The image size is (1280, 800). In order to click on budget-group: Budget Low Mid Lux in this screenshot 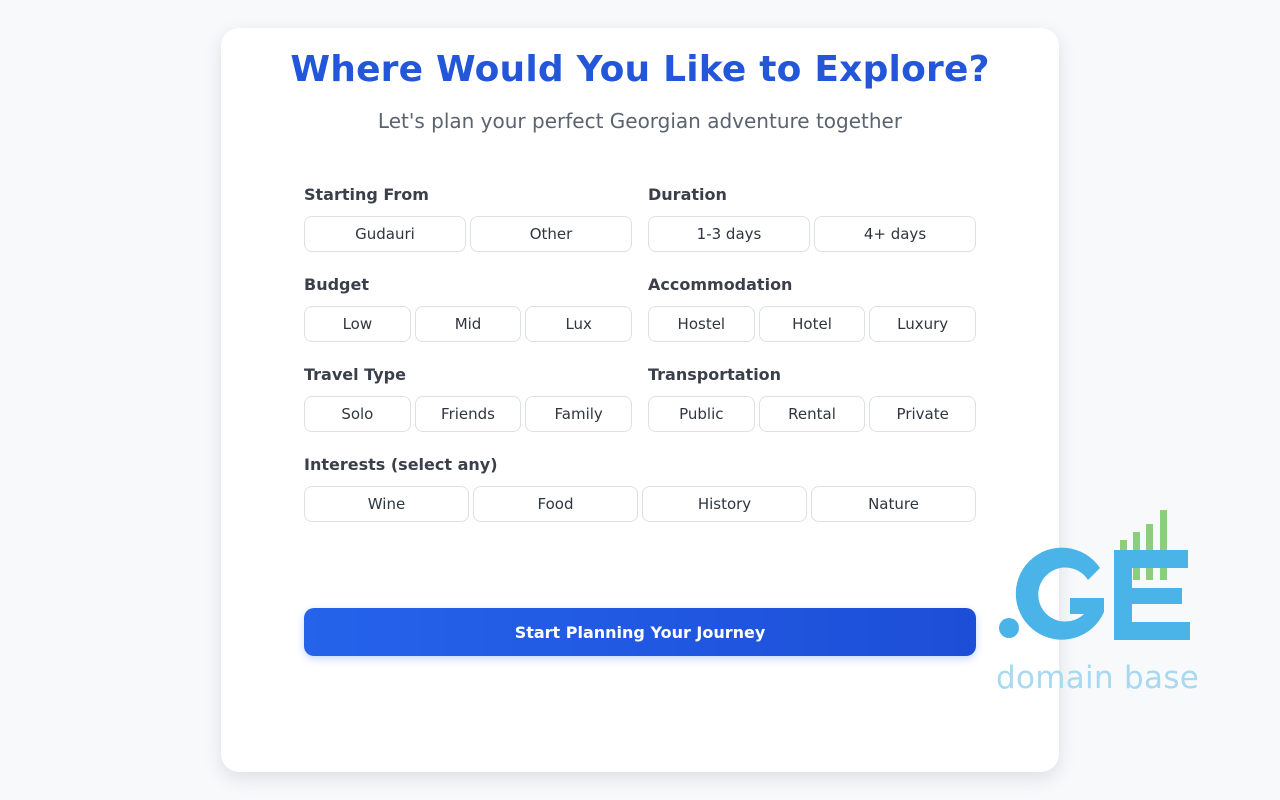, I will do `click(468, 308)`.